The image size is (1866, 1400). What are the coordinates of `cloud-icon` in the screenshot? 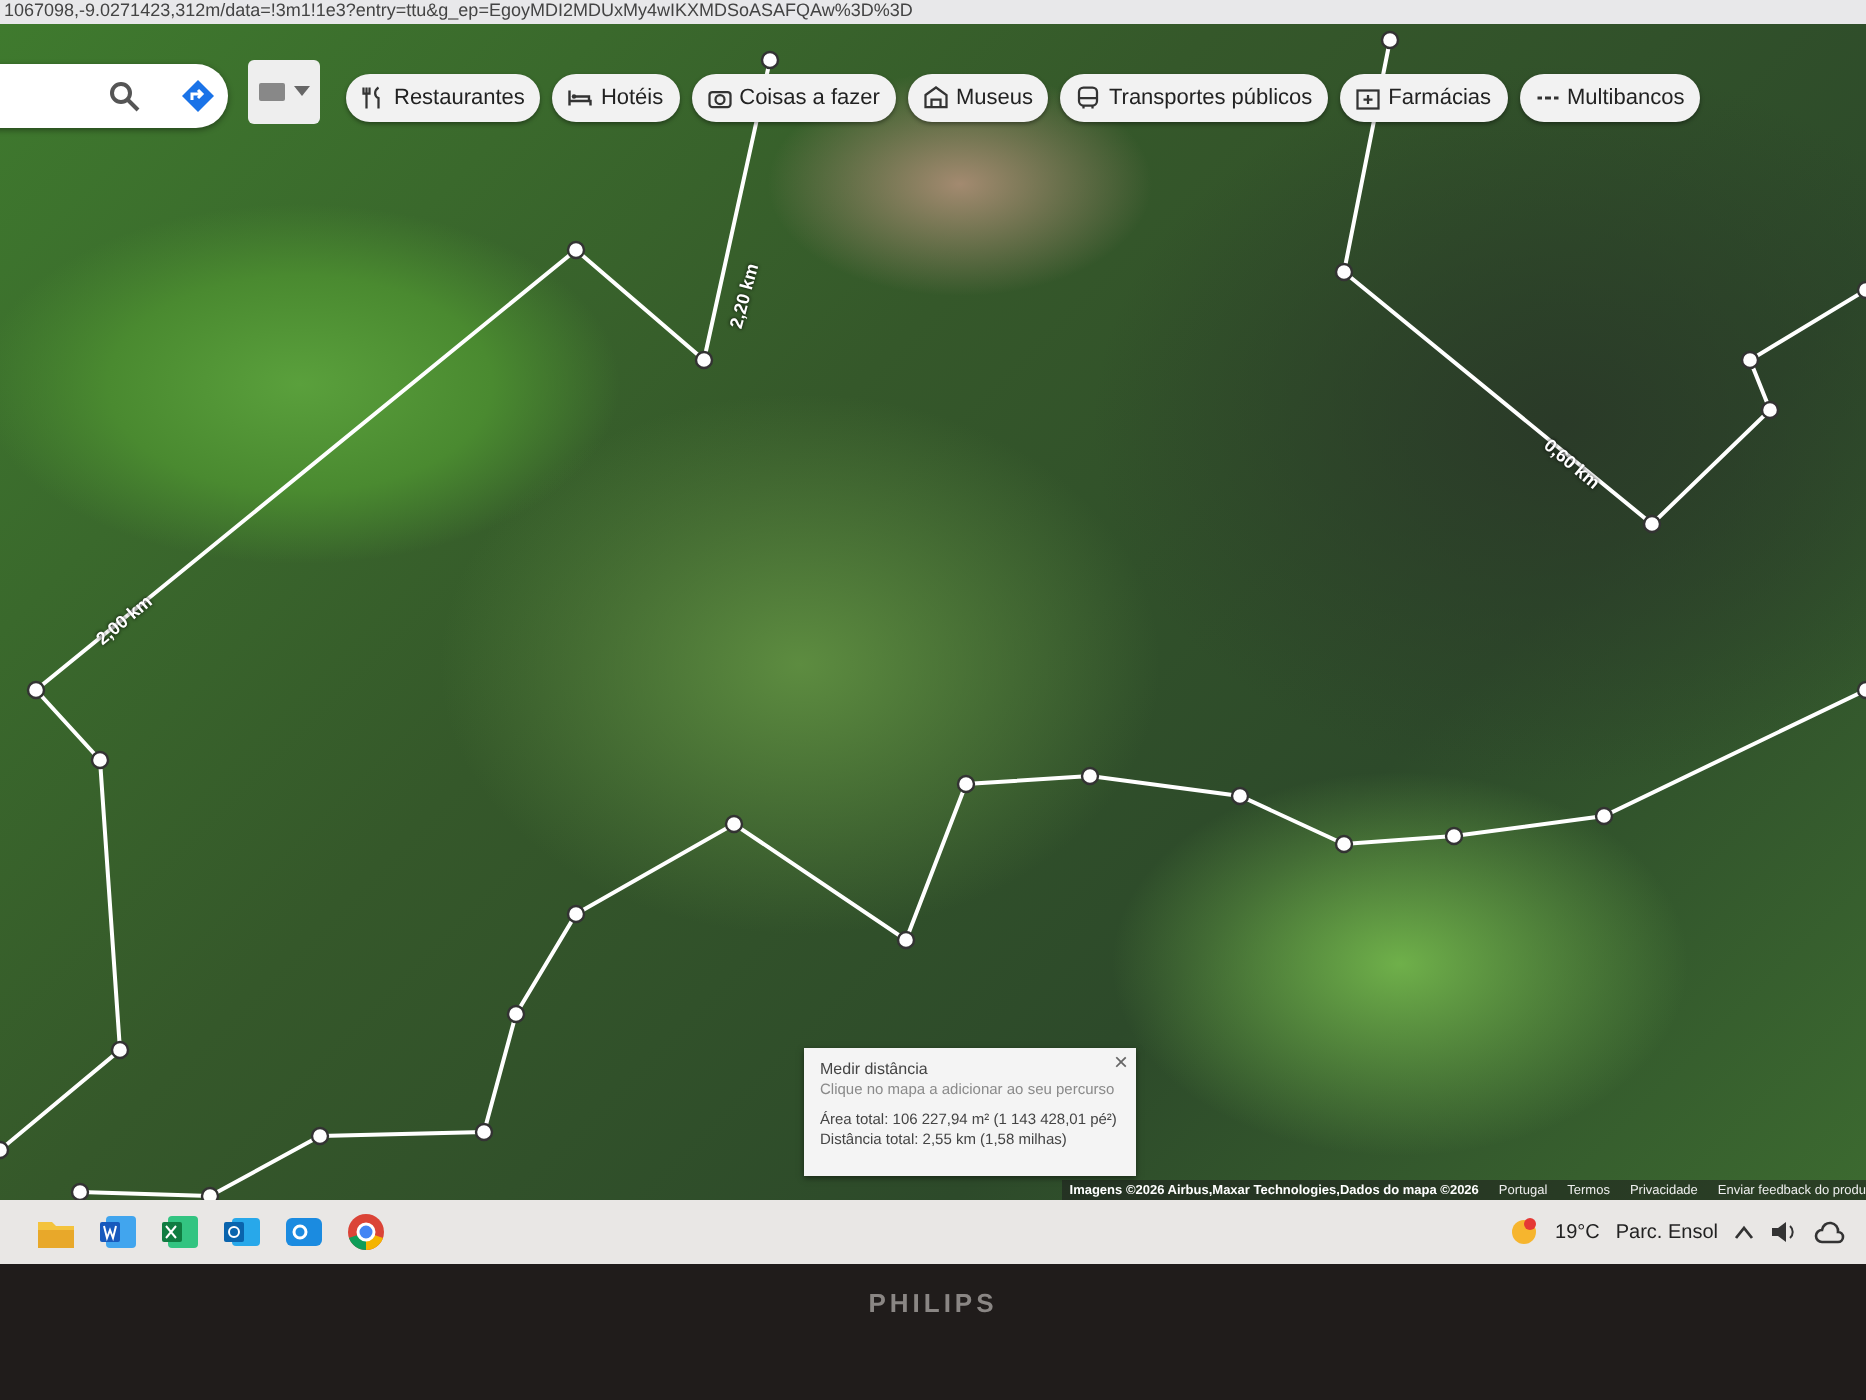 It's located at (1830, 1232).